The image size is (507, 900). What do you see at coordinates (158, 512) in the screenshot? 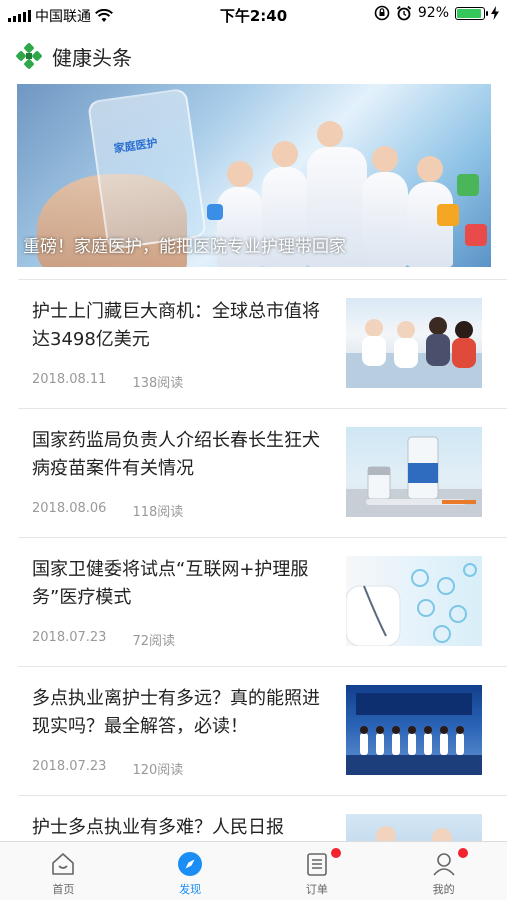
I see `article-read-count: 118阅读` at bounding box center [158, 512].